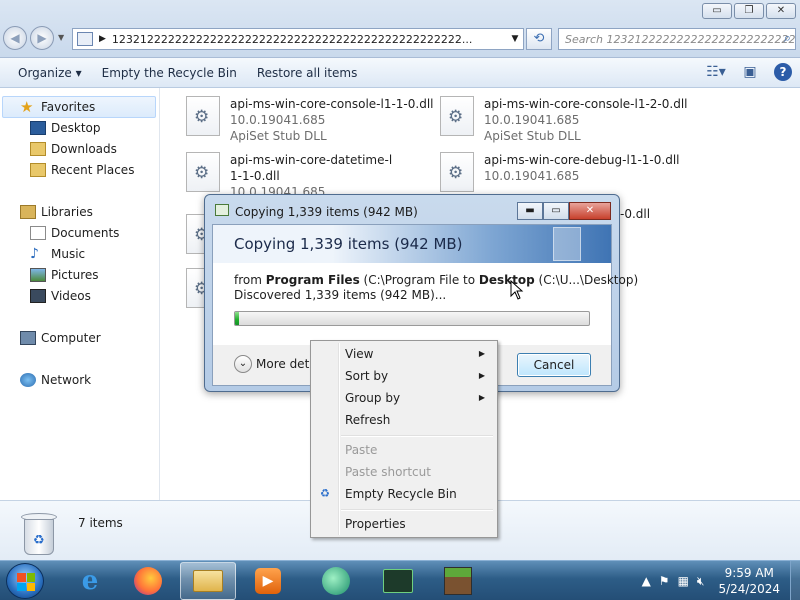 This screenshot has height=600, width=800. I want to click on menu-item-view: View ▶, so click(404, 354).